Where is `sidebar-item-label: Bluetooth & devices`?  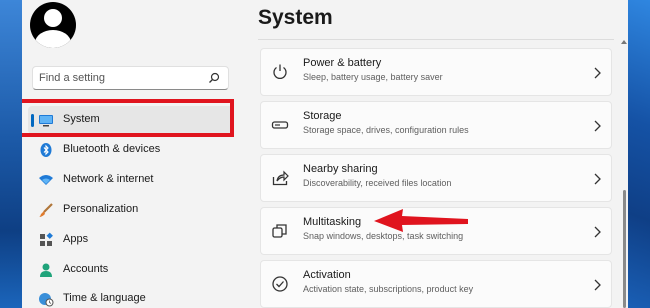 sidebar-item-label: Bluetooth & devices is located at coordinates (112, 149).